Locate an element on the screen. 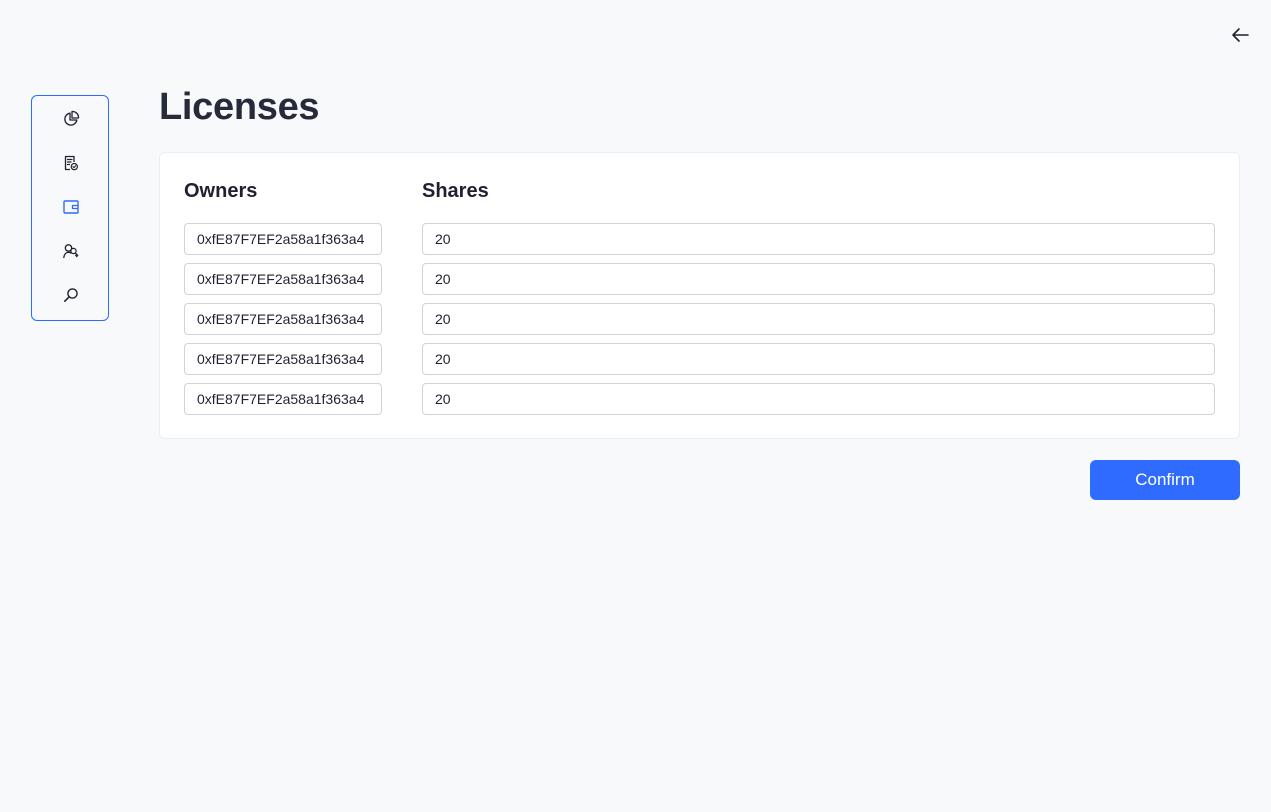 This screenshot has width=1271, height=812. pie-chart-icon is located at coordinates (72, 118).